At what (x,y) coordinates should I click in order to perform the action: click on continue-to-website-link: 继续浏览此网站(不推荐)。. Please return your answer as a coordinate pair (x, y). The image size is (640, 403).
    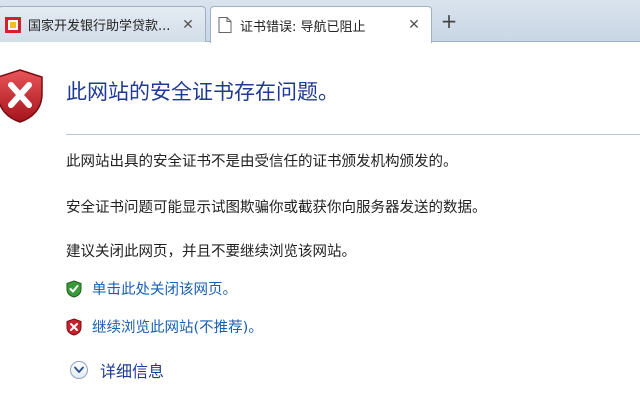
    Looking at the image, I should click on (177, 326).